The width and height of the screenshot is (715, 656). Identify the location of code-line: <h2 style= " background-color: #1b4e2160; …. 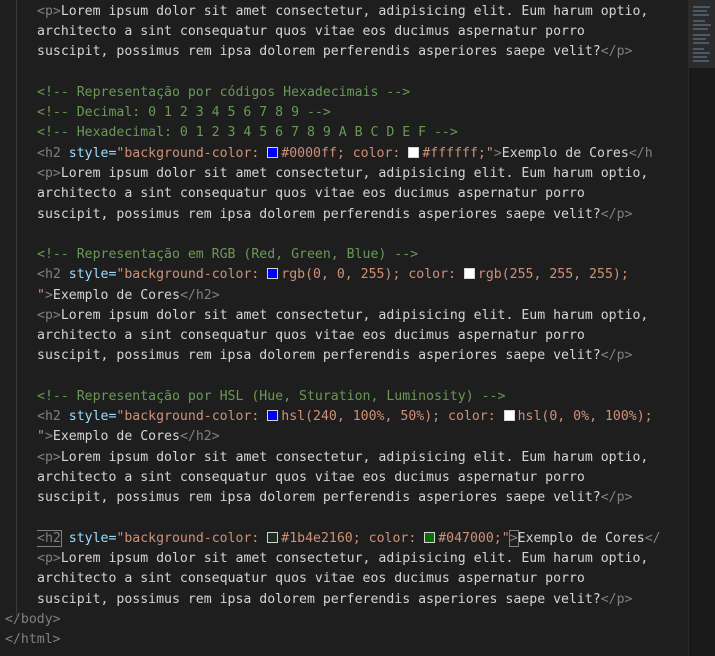
(361, 539).